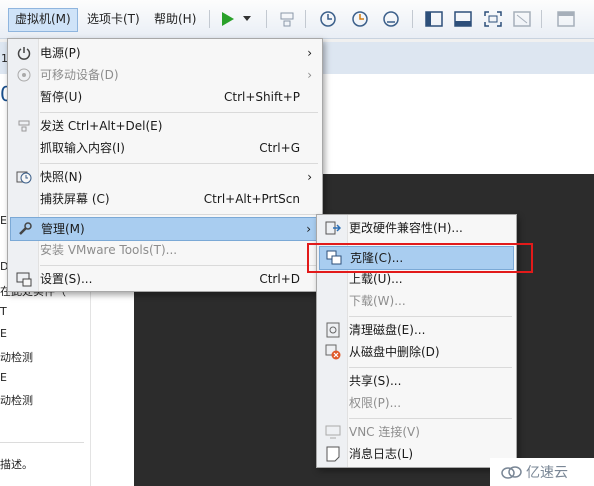 This screenshot has width=594, height=486. I want to click on menu-item-manage: 管理(M) ›, so click(165, 229).